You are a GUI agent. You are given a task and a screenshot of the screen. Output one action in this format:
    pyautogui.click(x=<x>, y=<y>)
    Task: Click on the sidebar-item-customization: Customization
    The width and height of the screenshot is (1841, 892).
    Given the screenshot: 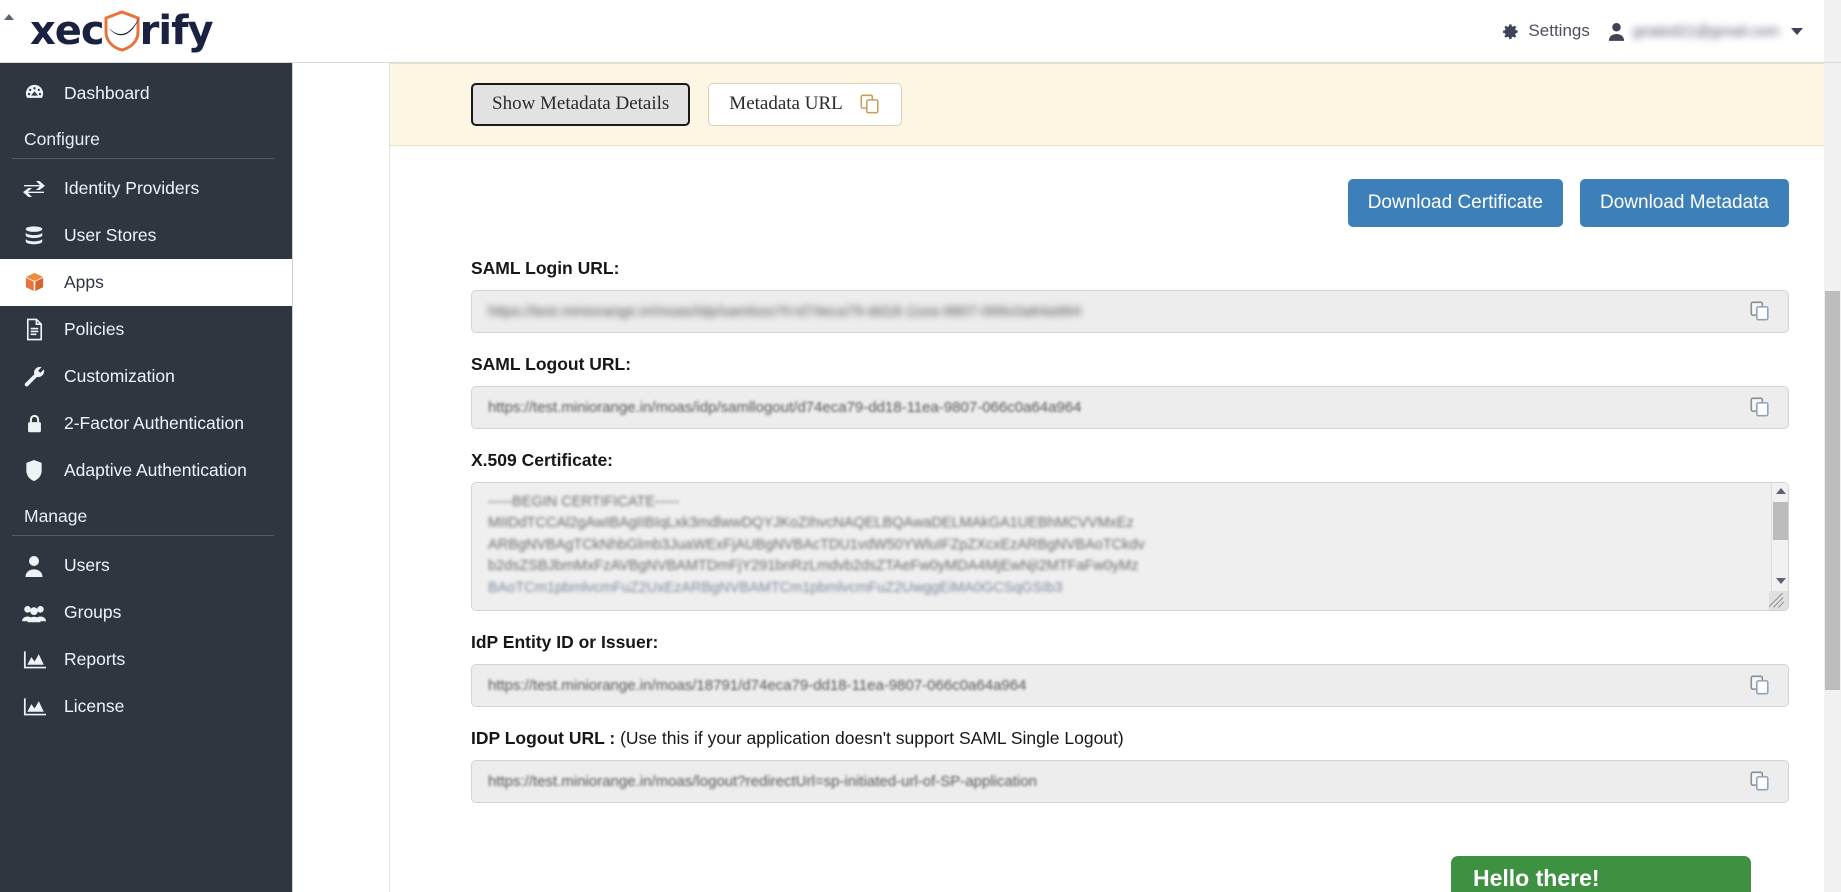 What is the action you would take?
    pyautogui.click(x=146, y=376)
    